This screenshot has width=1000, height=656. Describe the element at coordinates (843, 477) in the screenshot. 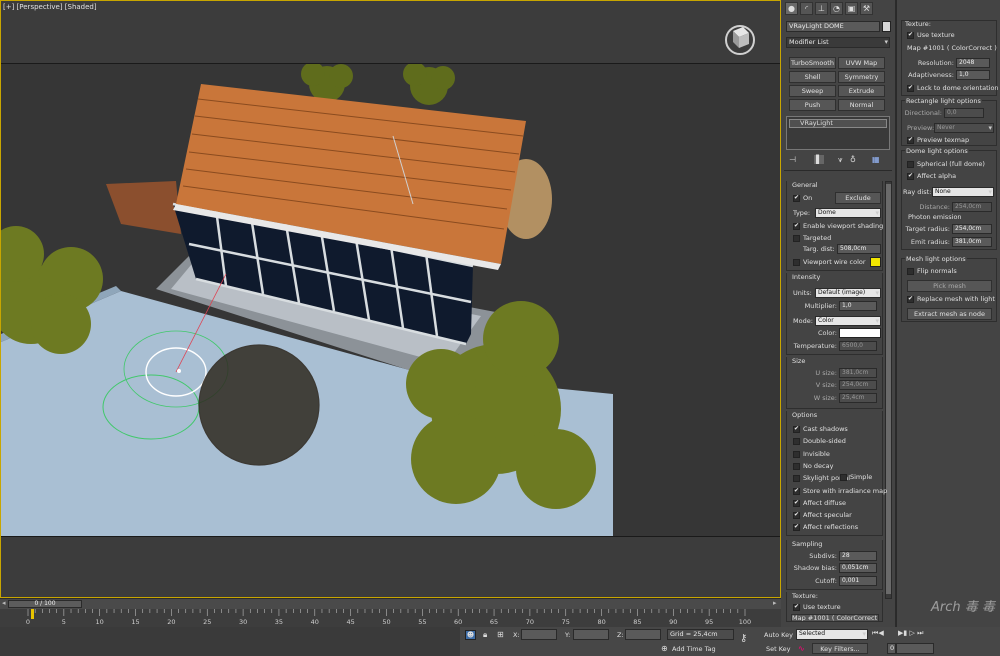

I see `simple-checkbox` at that location.